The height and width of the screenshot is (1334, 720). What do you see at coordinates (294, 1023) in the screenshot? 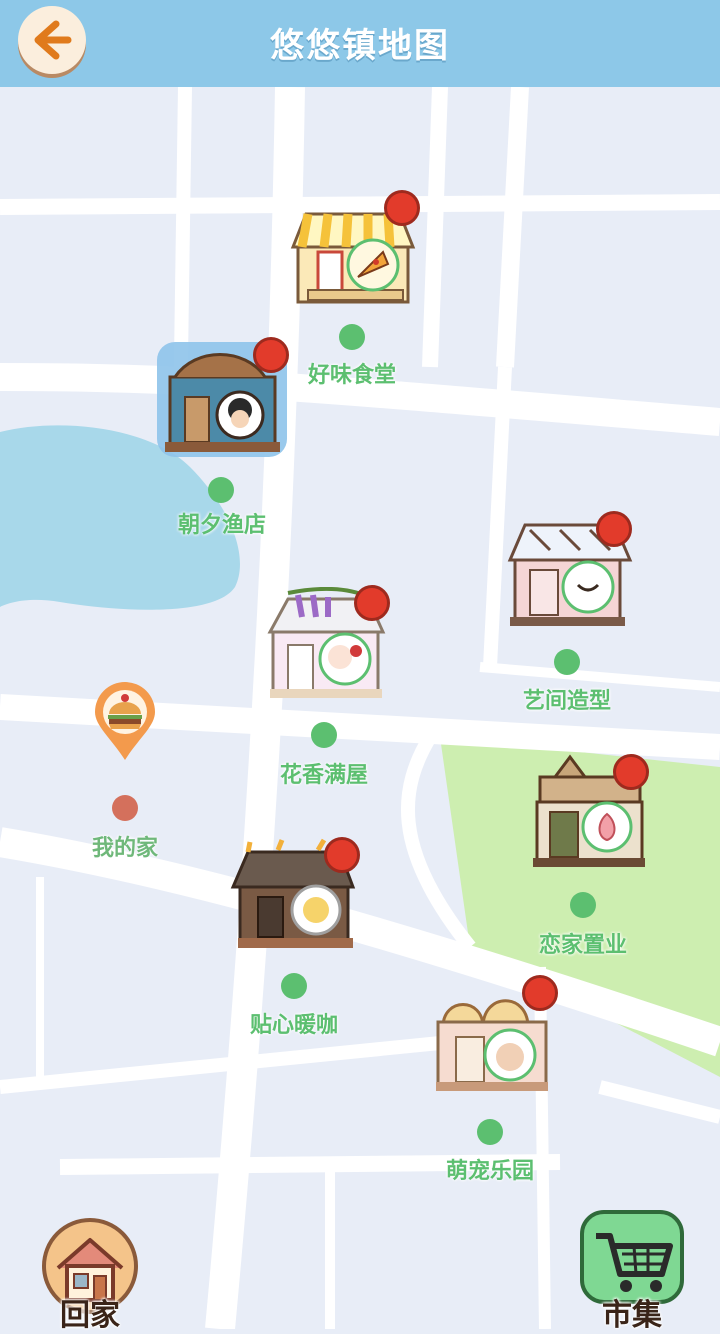
I see `location-label-tiexin: 贴心暖咖` at bounding box center [294, 1023].